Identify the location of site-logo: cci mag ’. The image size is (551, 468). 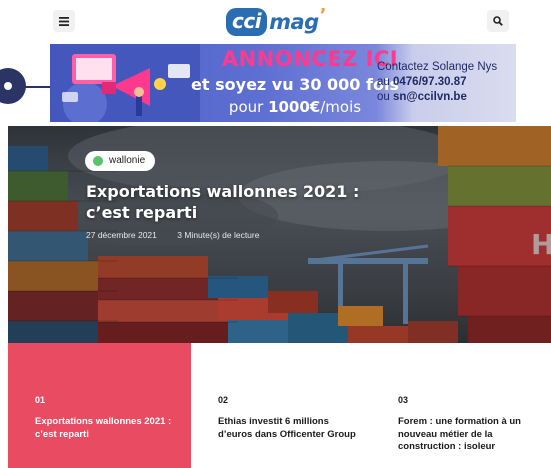
(276, 22).